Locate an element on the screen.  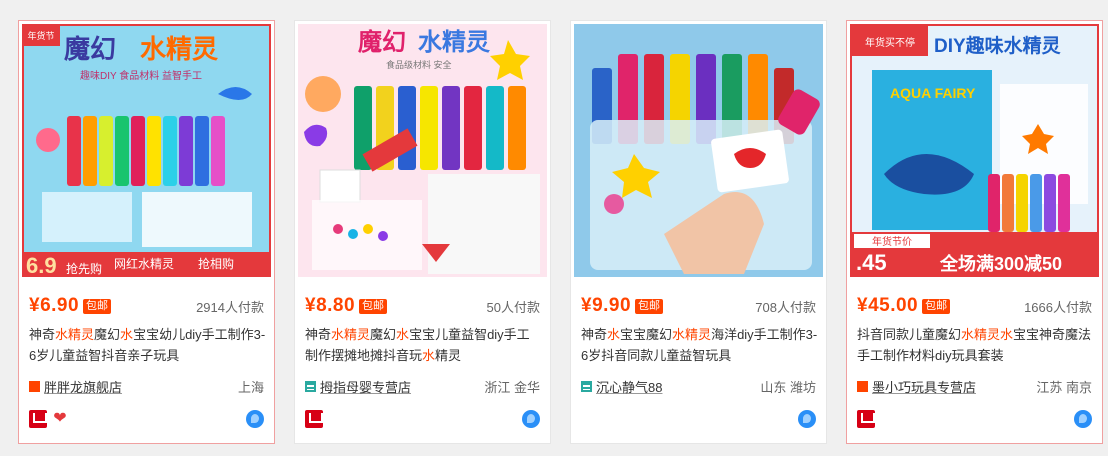
bottom-tag: 年货节价 is located at coordinates (892, 241).